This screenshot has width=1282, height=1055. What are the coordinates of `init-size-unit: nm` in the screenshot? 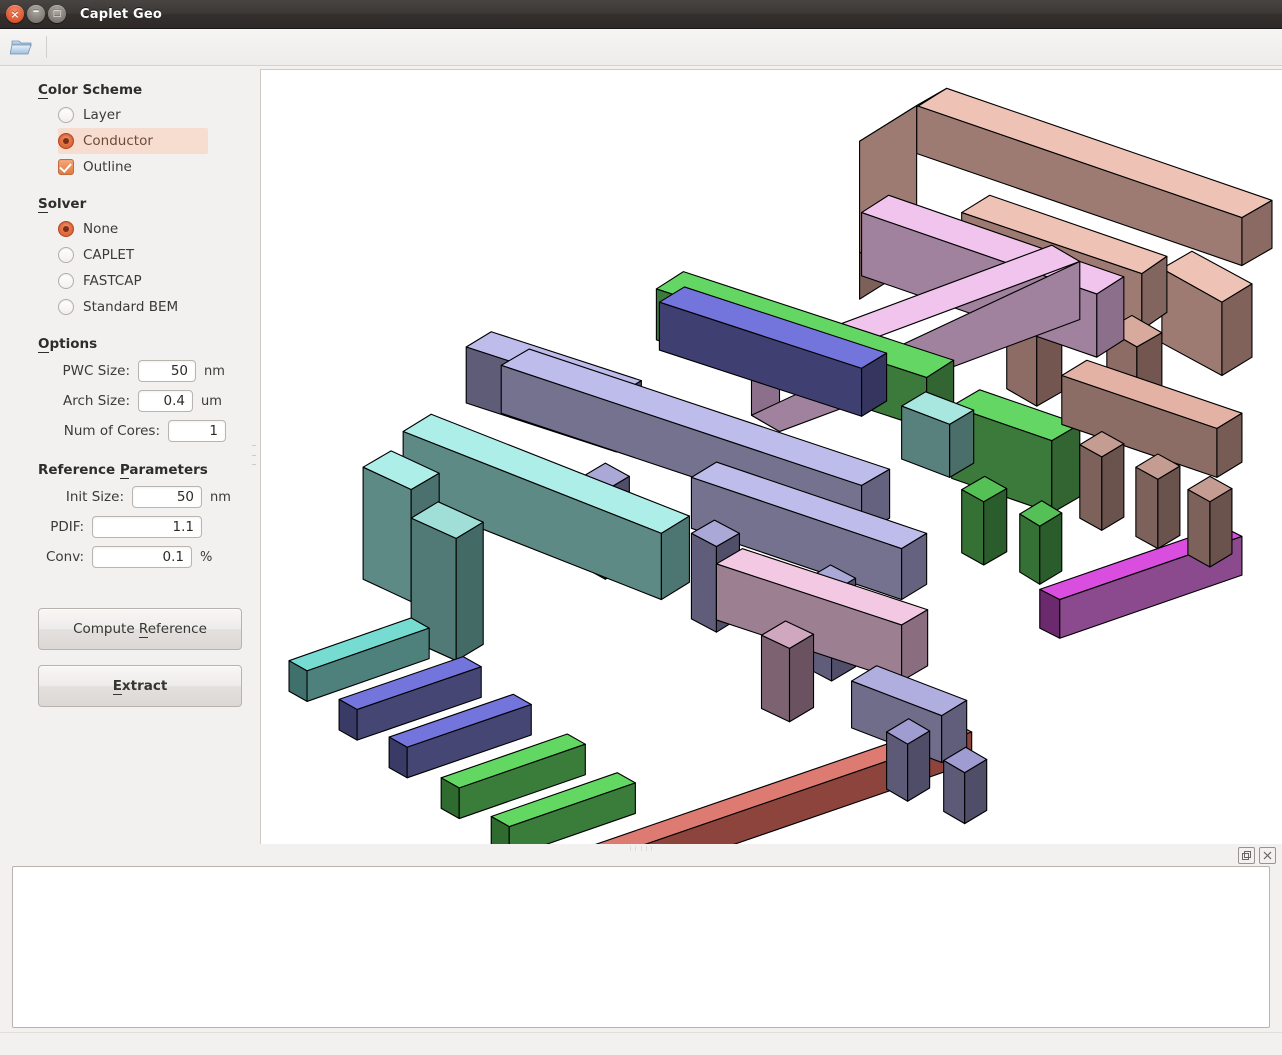 It's located at (220, 497).